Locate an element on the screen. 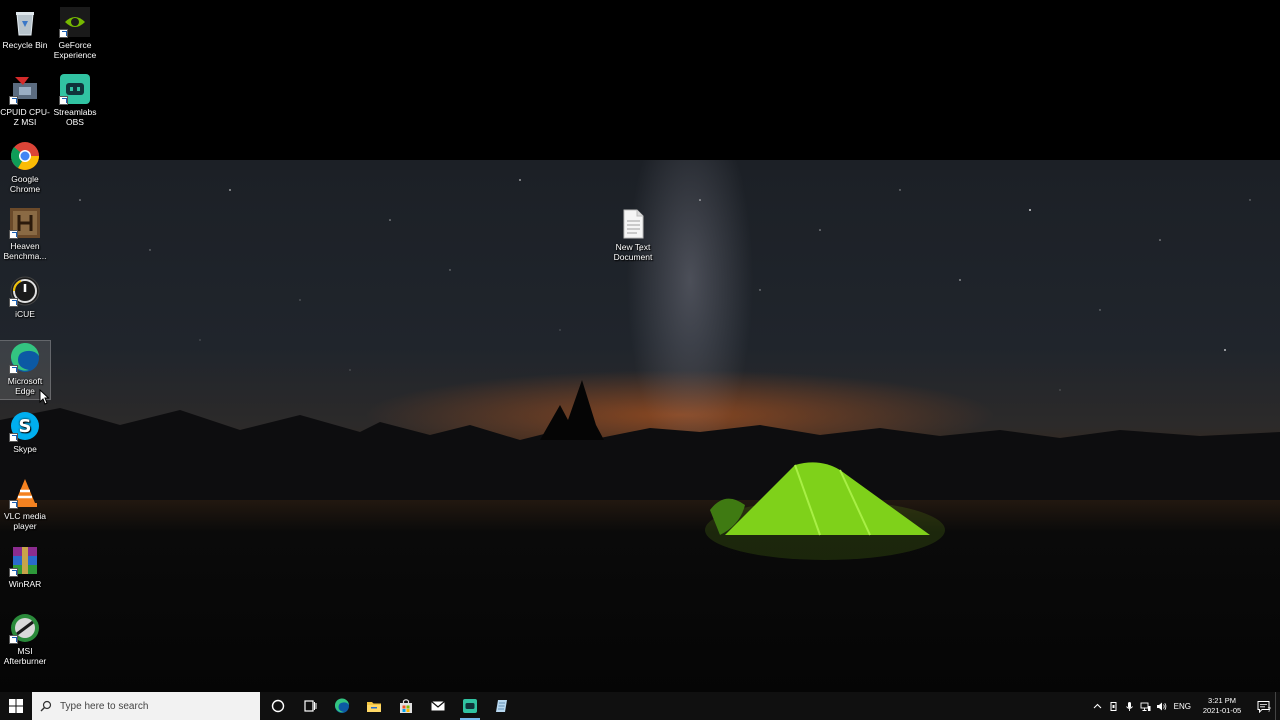  mail-icon is located at coordinates (438, 706).